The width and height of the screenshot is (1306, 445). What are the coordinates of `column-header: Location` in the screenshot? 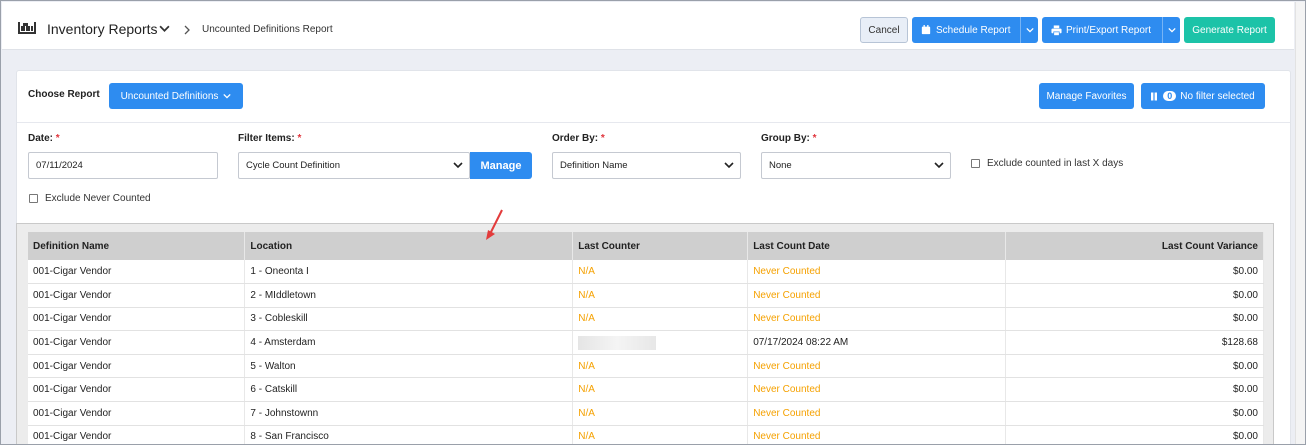 It's located at (409, 246).